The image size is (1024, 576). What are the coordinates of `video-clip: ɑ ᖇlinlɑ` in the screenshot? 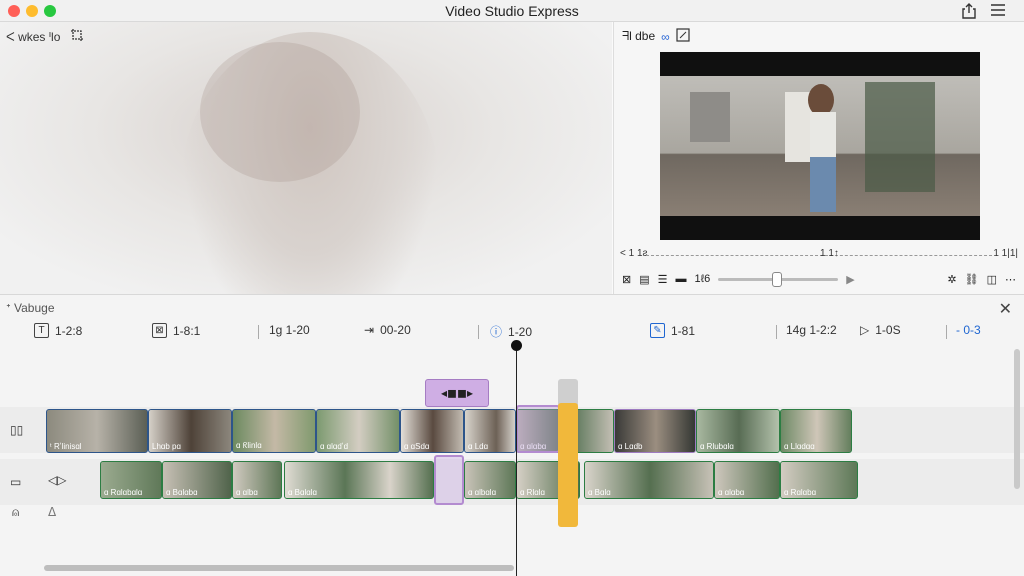 It's located at (274, 431).